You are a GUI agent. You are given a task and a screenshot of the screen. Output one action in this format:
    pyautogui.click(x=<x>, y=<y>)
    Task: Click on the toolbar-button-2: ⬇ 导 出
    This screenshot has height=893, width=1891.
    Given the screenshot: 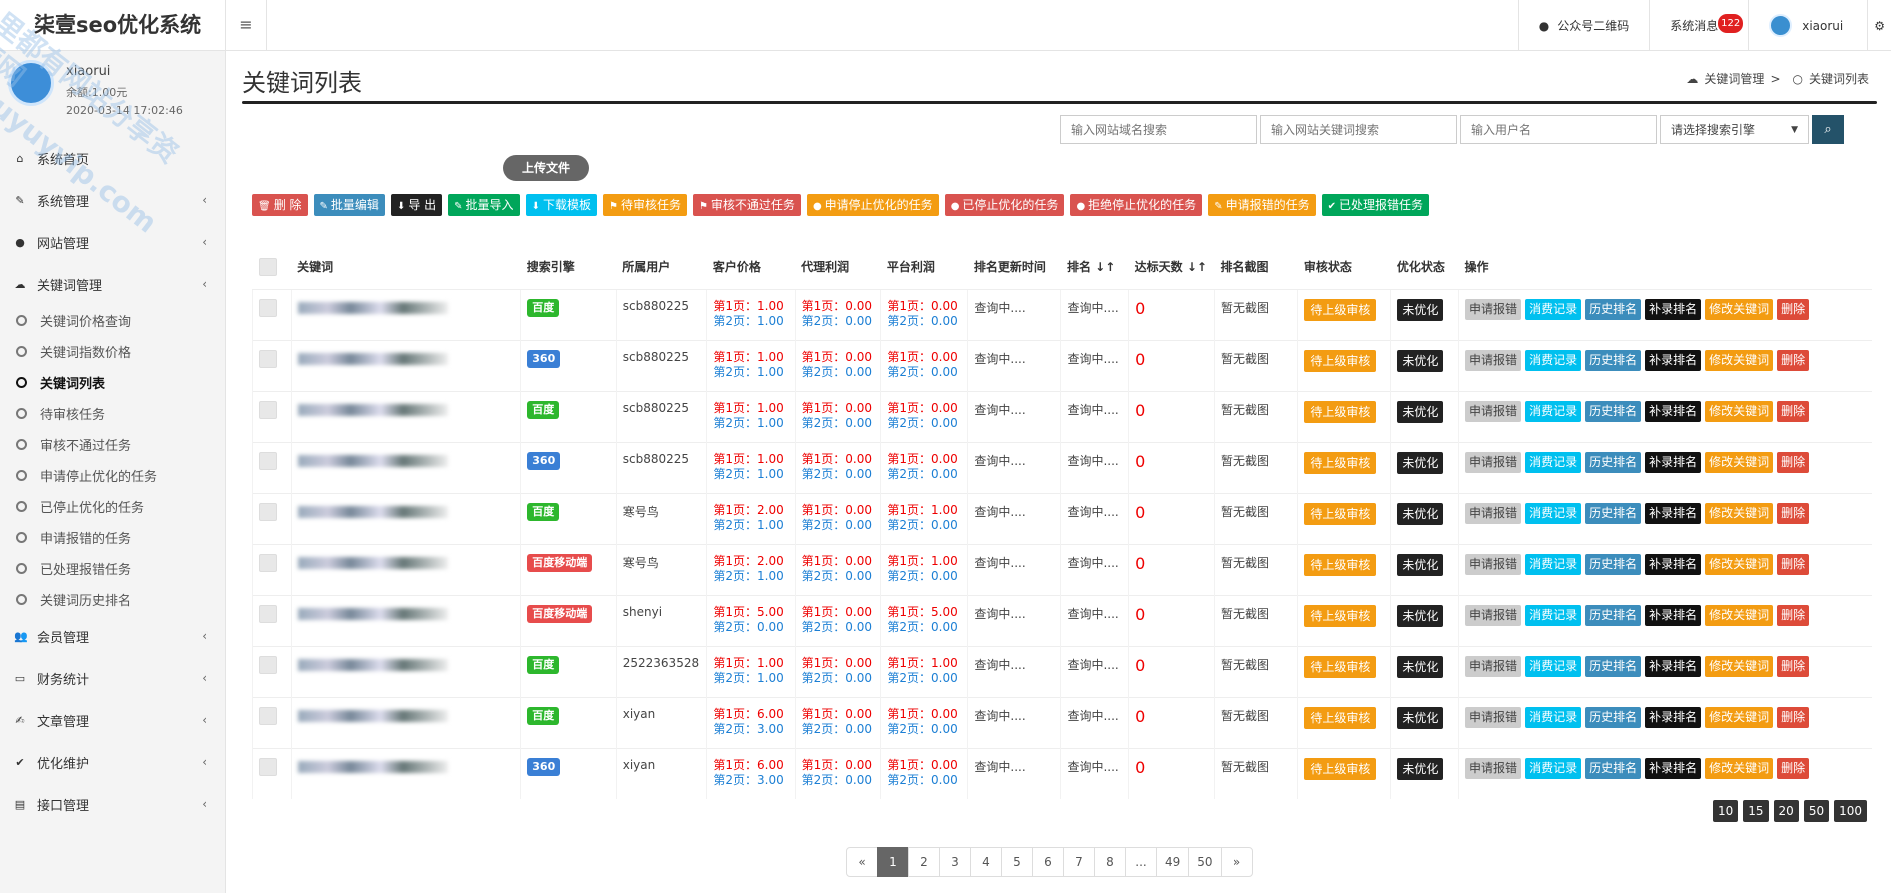 What is the action you would take?
    pyautogui.click(x=416, y=205)
    